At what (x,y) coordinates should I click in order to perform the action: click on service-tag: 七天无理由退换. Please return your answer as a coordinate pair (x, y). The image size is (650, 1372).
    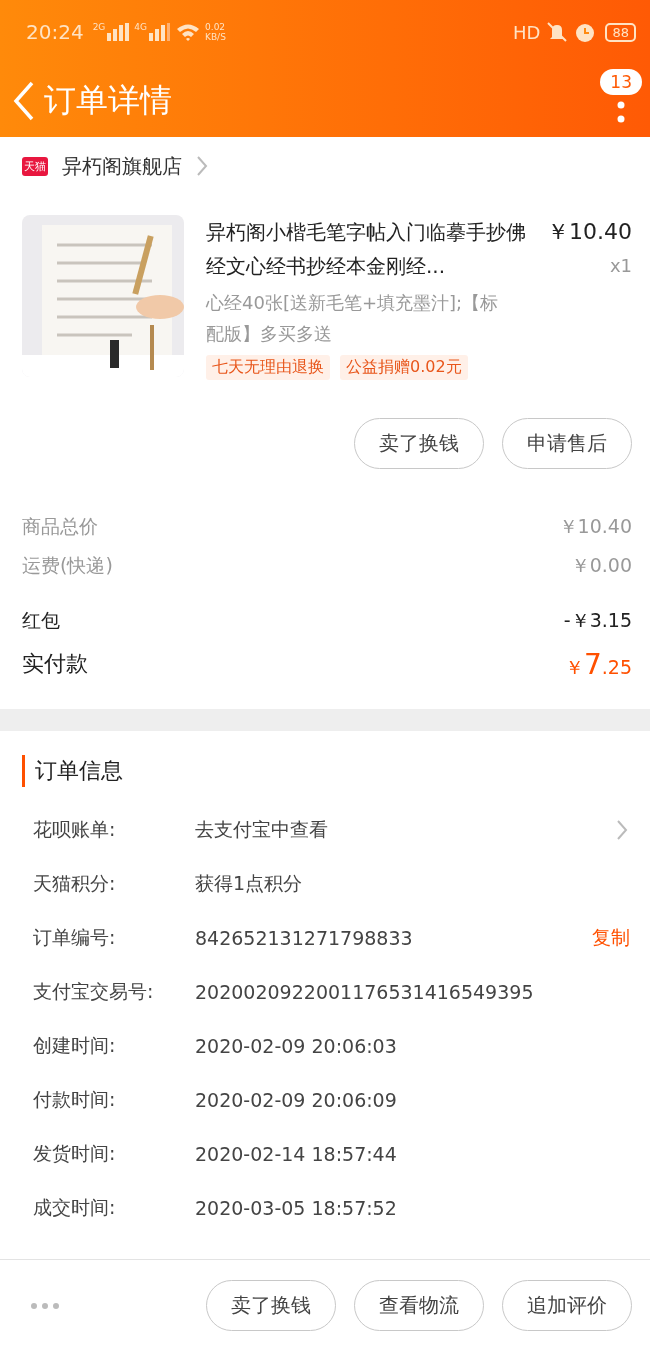
    Looking at the image, I should click on (268, 367).